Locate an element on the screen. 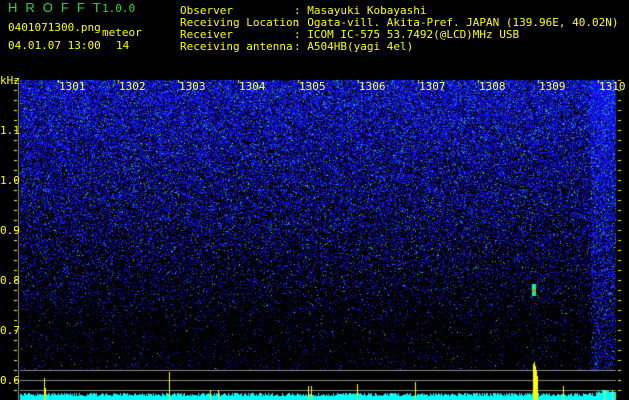 The width and height of the screenshot is (629, 400). y-tick-label: 0.8 is located at coordinates (10, 280).